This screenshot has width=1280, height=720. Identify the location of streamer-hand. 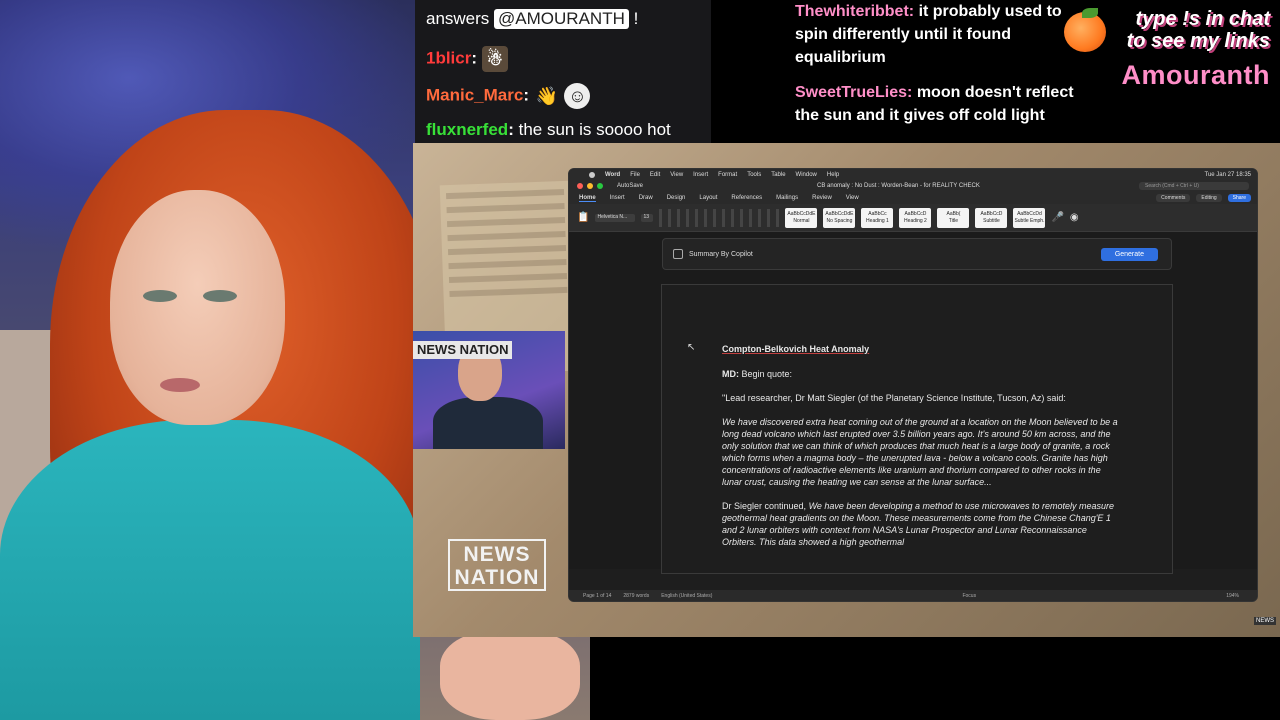
(510, 675).